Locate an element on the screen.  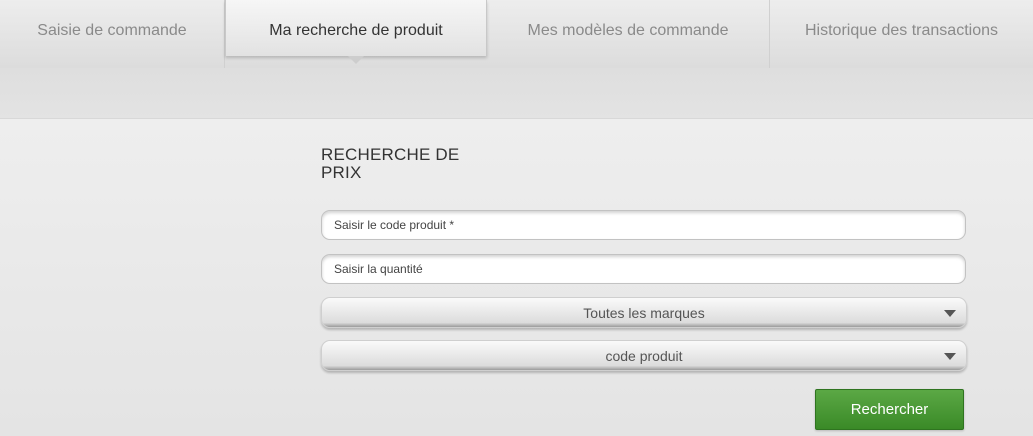
search-by-select-value: code produit is located at coordinates (644, 355).